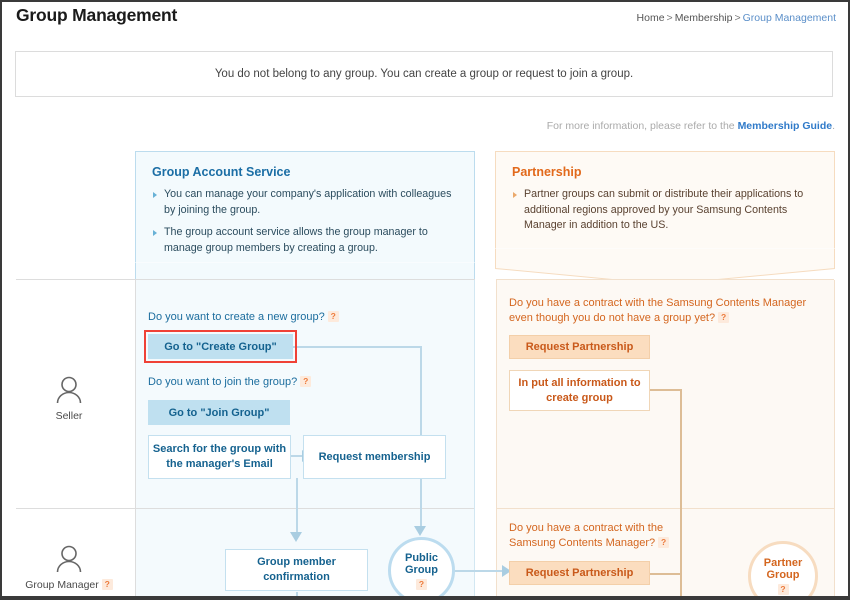 The height and width of the screenshot is (600, 850). I want to click on circle-public-group: Public Group ?, so click(421, 567).